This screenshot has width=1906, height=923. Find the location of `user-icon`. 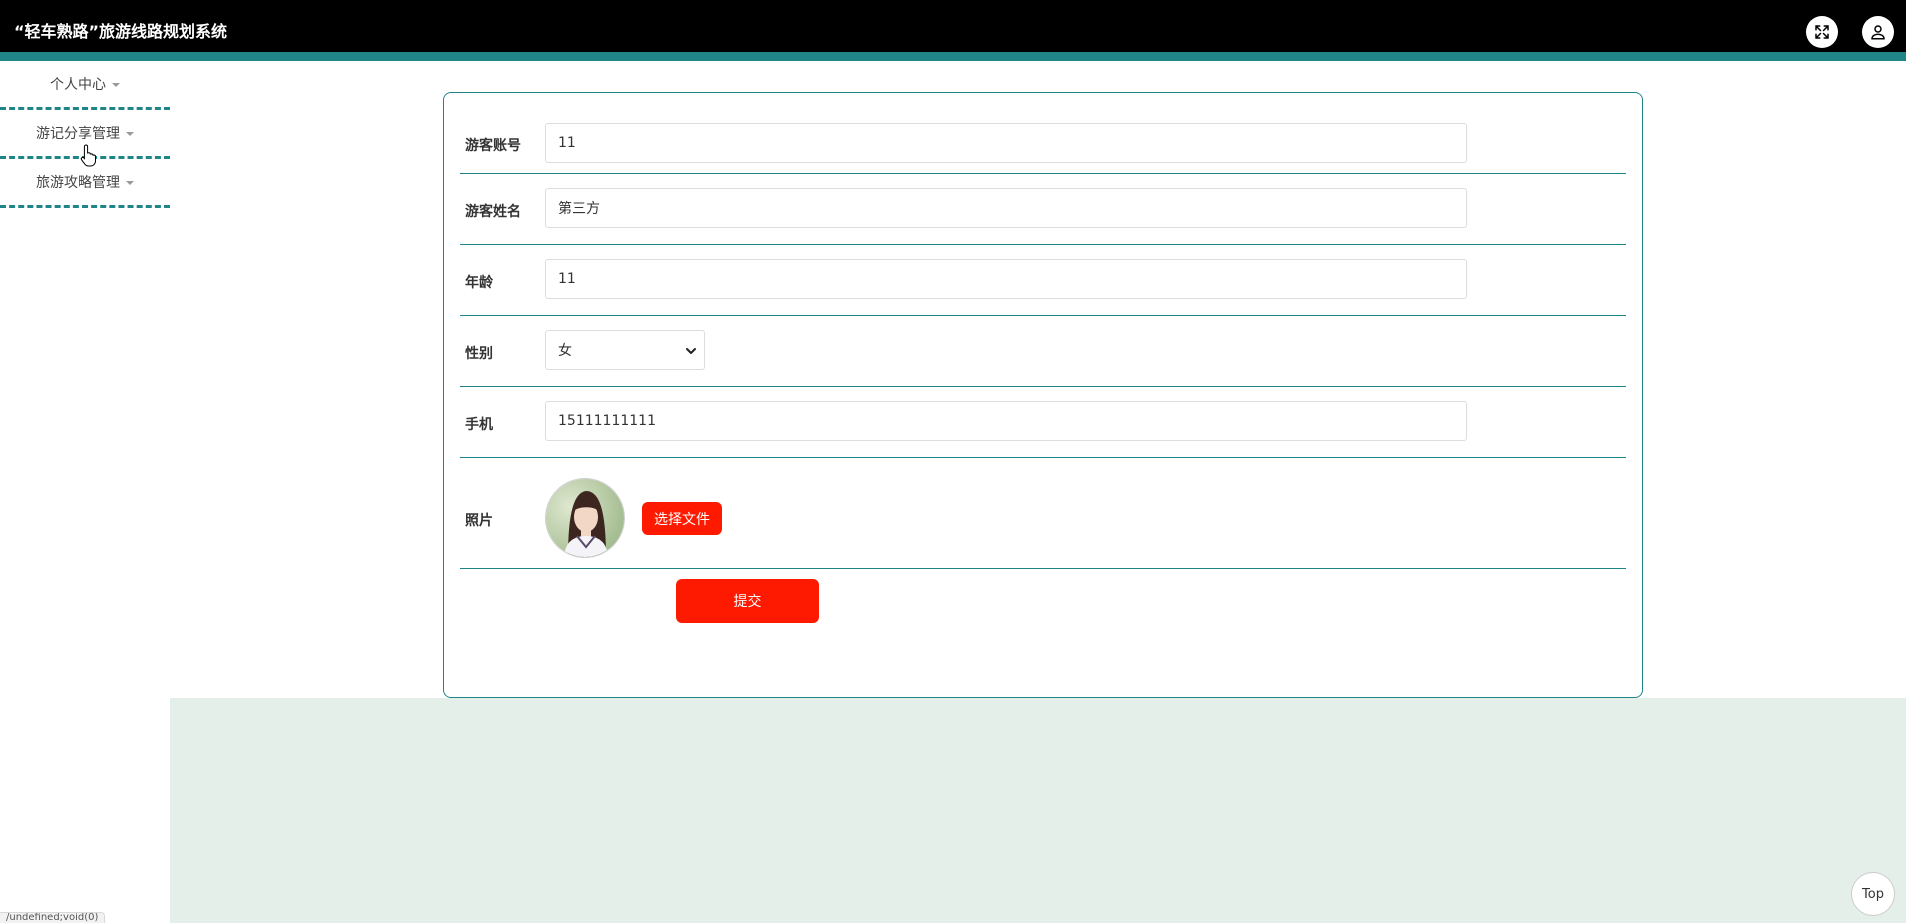

user-icon is located at coordinates (1878, 32).